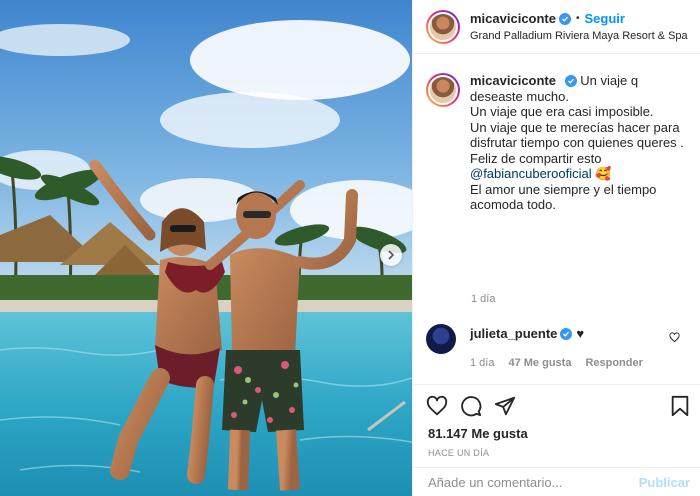 The width and height of the screenshot is (700, 496). I want to click on comment-timestamp: 1 día, so click(482, 363).